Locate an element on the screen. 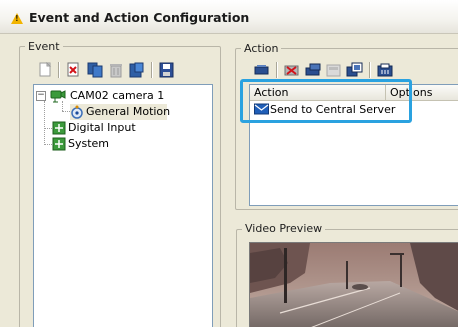 This screenshot has width=458, height=327. warning-icon: ! is located at coordinates (17, 18).